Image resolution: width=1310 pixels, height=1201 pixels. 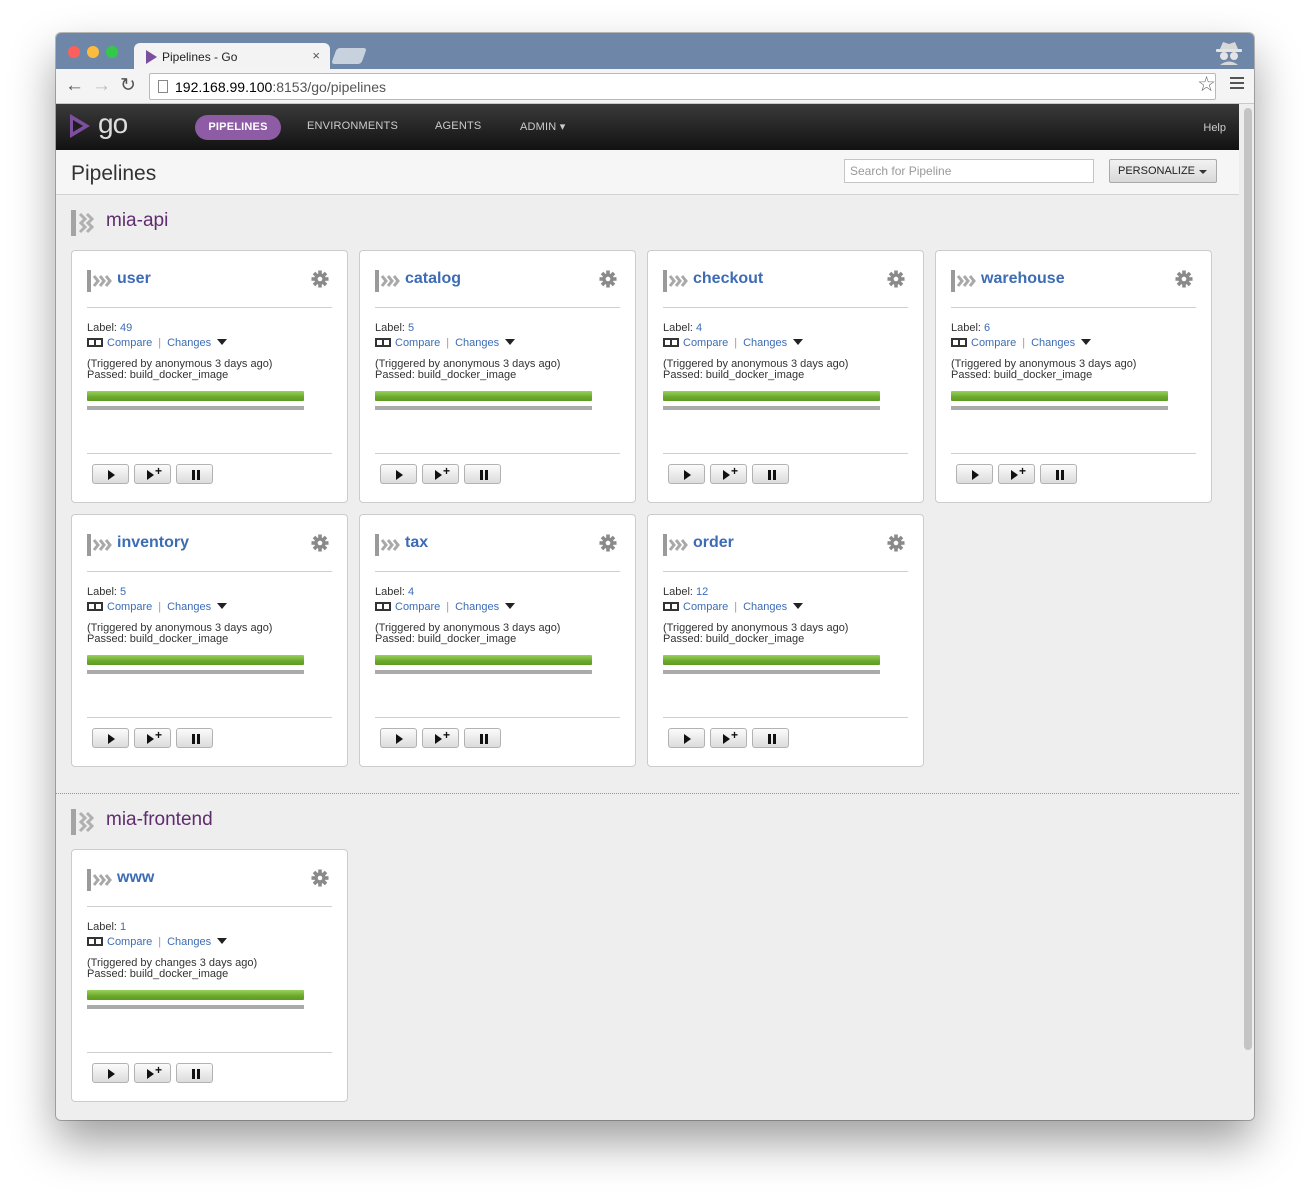 What do you see at coordinates (74, 86) in the screenshot?
I see `back-arrow-icon: ←` at bounding box center [74, 86].